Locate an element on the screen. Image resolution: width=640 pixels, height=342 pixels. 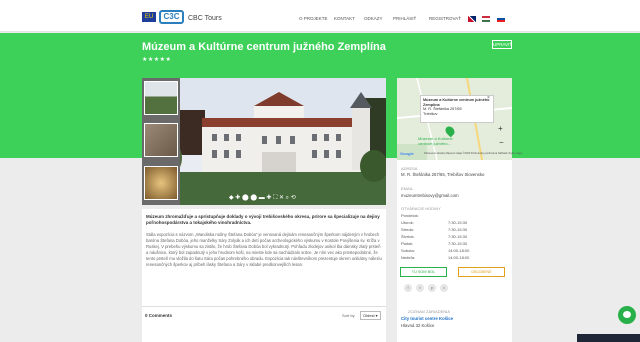
rating-stars: ★★★★★ is located at coordinates (156, 59).